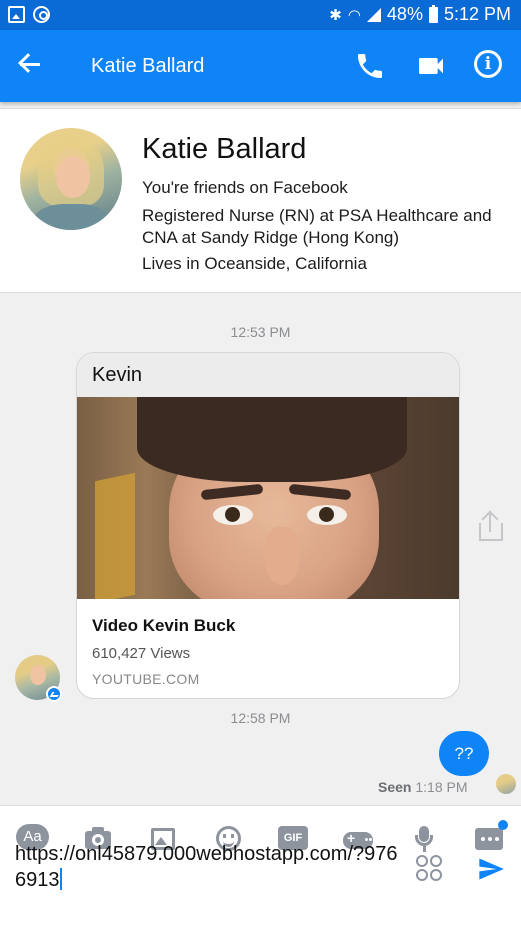 The image size is (521, 926). What do you see at coordinates (506, 784) in the screenshot?
I see `seen-avatar` at bounding box center [506, 784].